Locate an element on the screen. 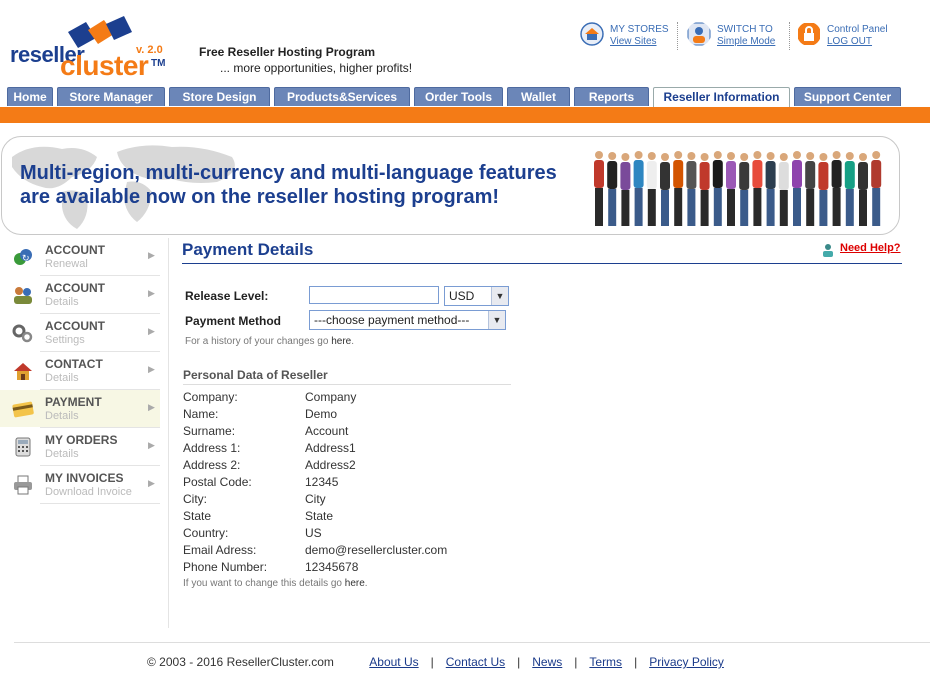  printer-icon is located at coordinates (23, 485).